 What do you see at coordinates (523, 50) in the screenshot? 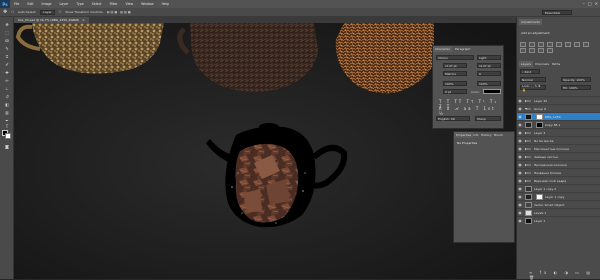
I see `photo-filter-icon` at bounding box center [523, 50].